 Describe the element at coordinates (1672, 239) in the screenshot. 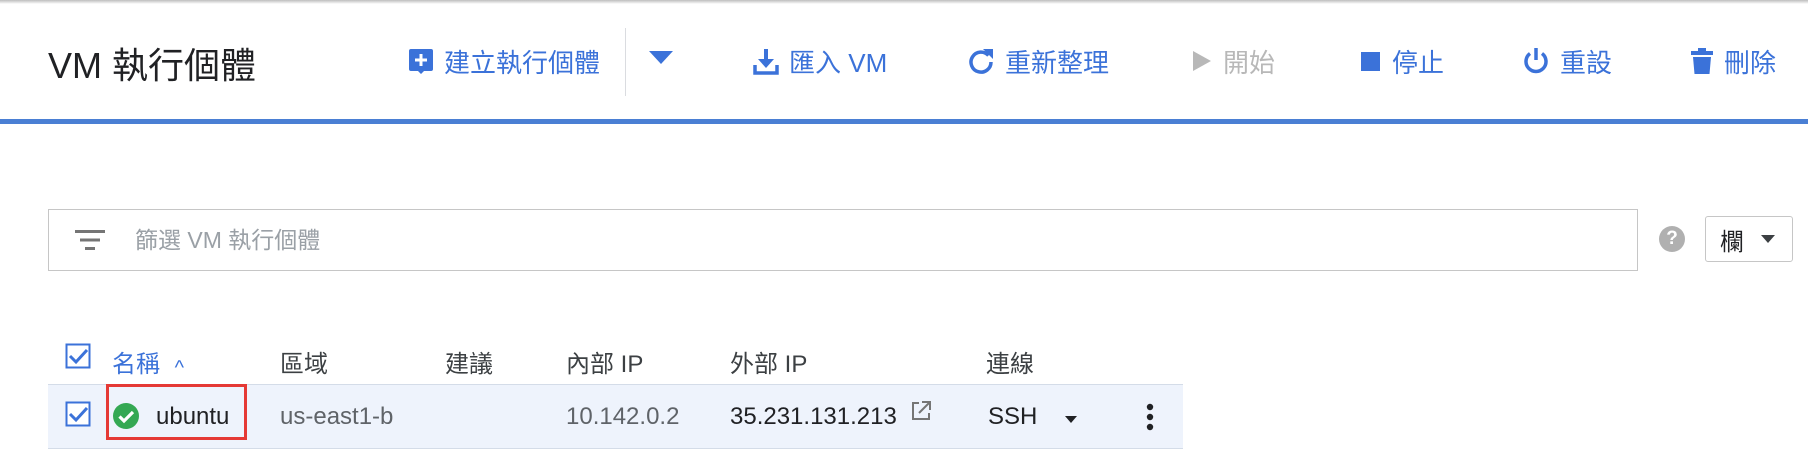

I see `help-icon: ?` at that location.